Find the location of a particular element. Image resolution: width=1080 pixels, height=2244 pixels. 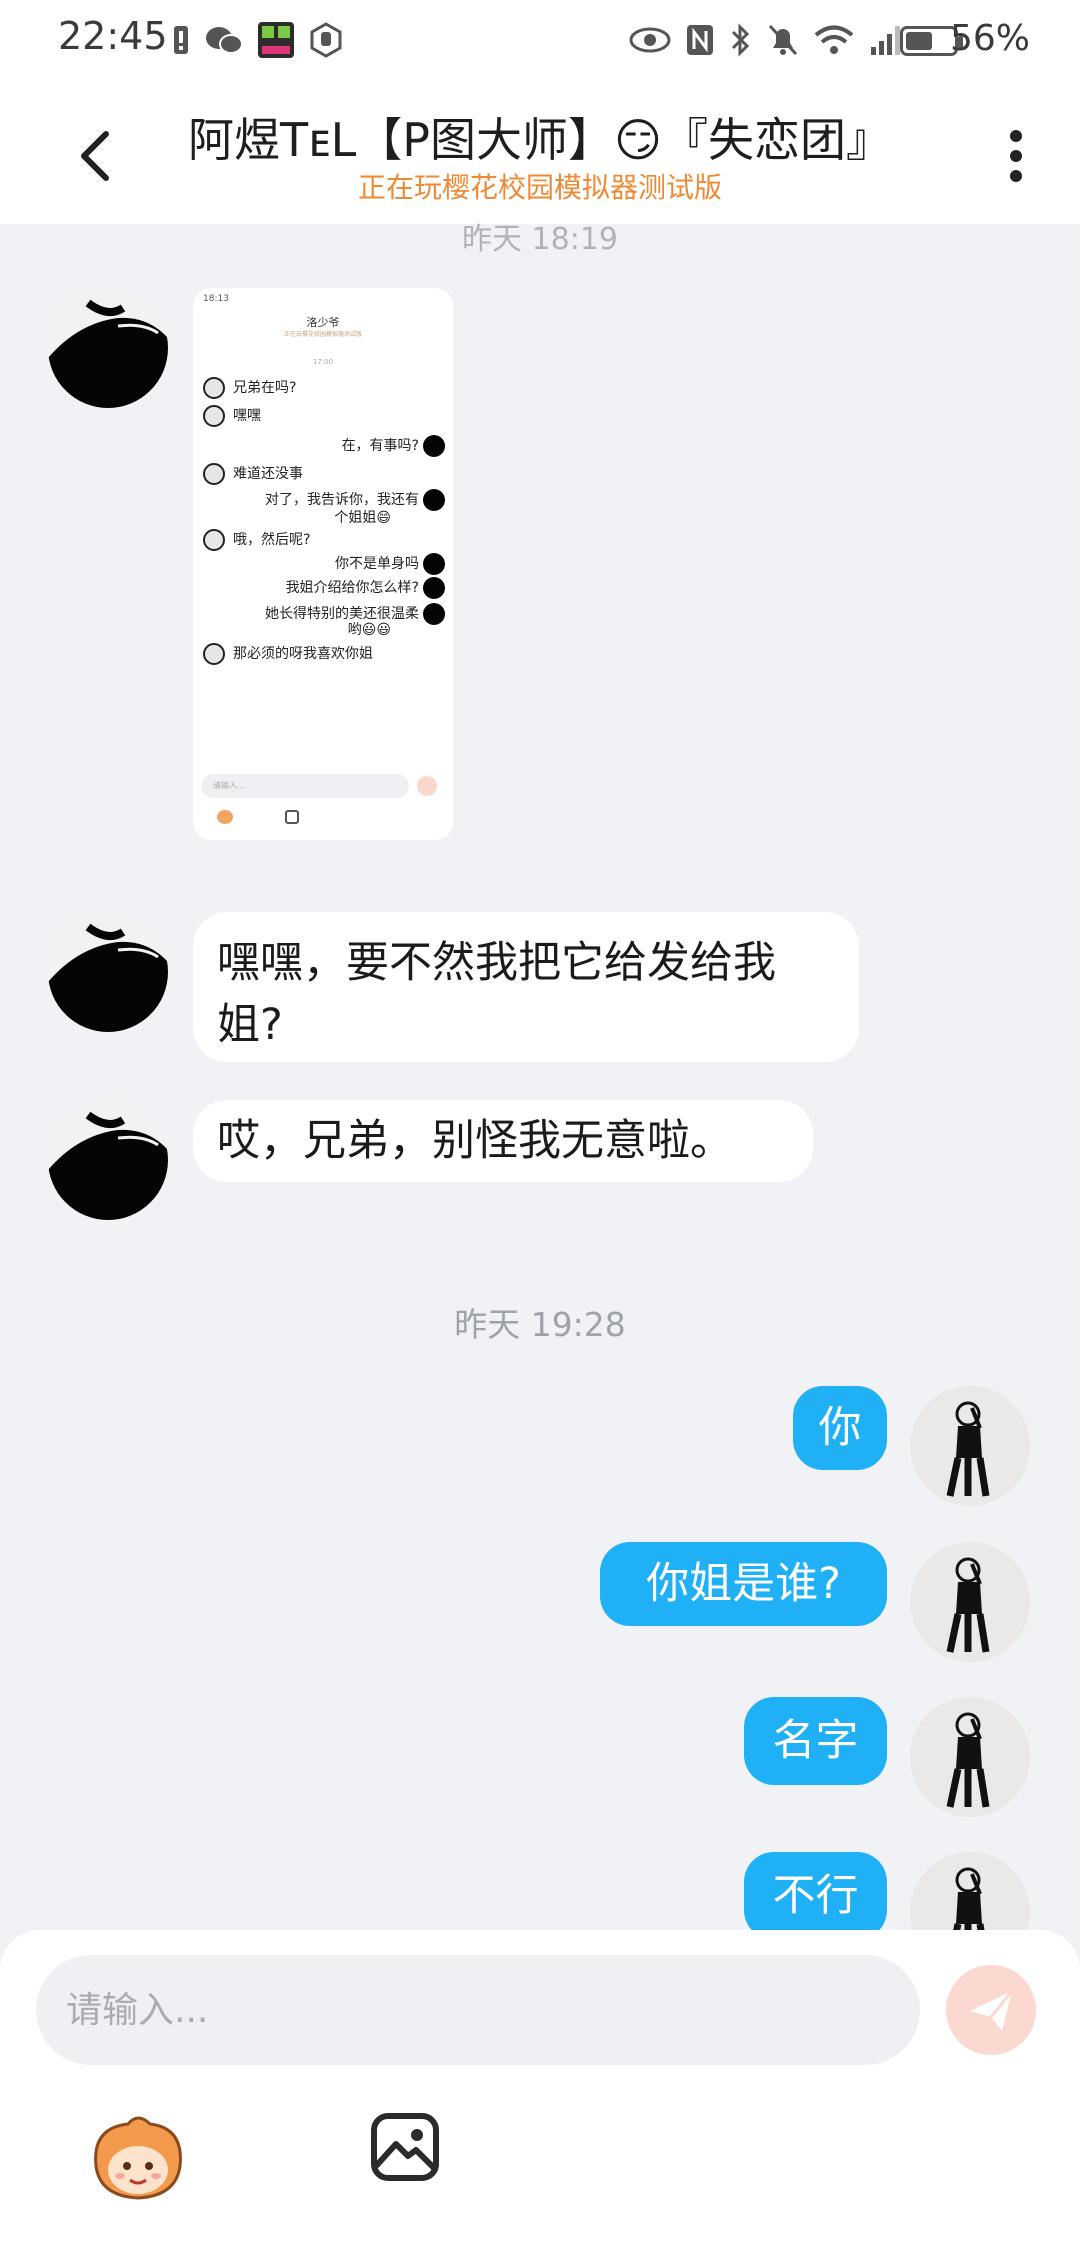

mini-chat-line: 我姐介绍给你怎么样? is located at coordinates (352, 588).